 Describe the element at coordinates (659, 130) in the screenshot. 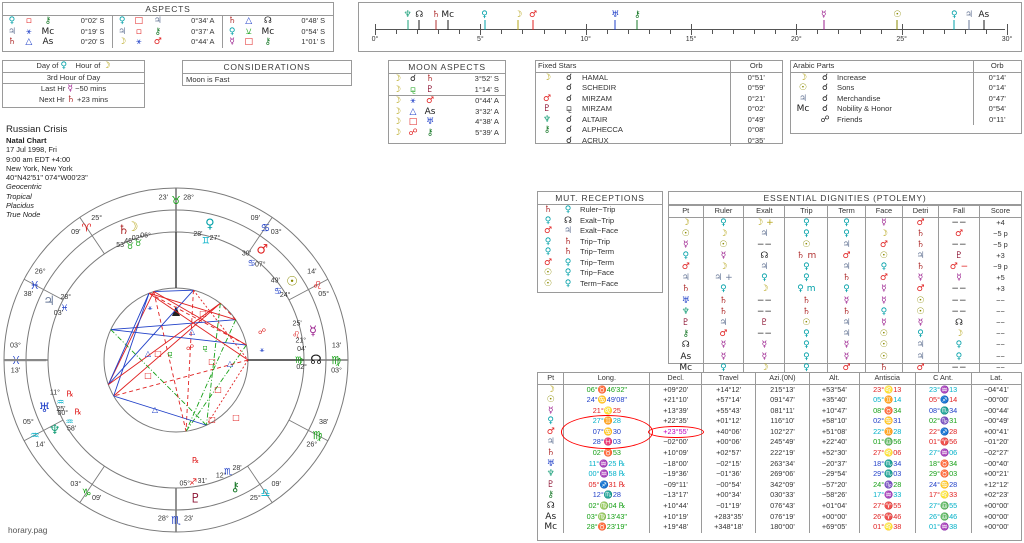

I see `fixed-star-row: ⚷ ☌ ALPHECCA 0°08'` at that location.